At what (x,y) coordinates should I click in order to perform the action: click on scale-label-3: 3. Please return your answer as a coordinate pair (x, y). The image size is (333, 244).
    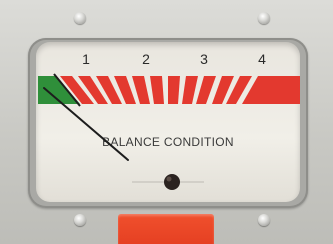
    Looking at the image, I should click on (204, 59).